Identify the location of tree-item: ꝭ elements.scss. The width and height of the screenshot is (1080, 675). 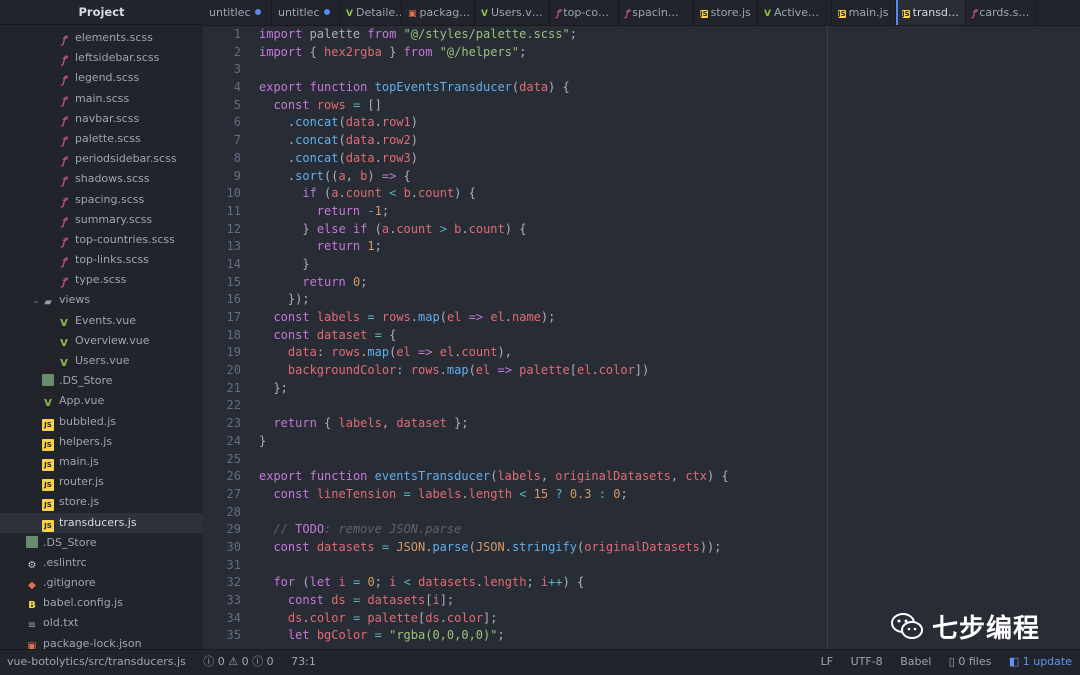
(101, 38).